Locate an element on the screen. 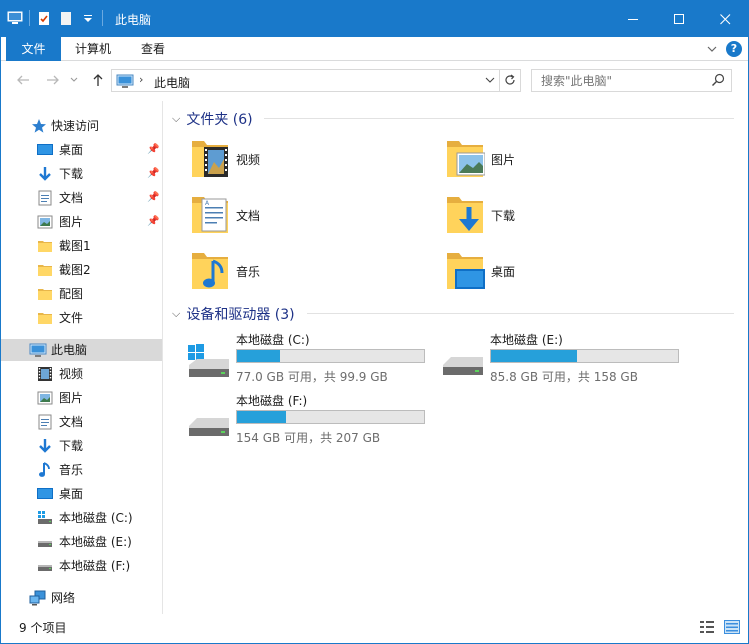  sidebar-item-network: 网络 is located at coordinates (81, 598).